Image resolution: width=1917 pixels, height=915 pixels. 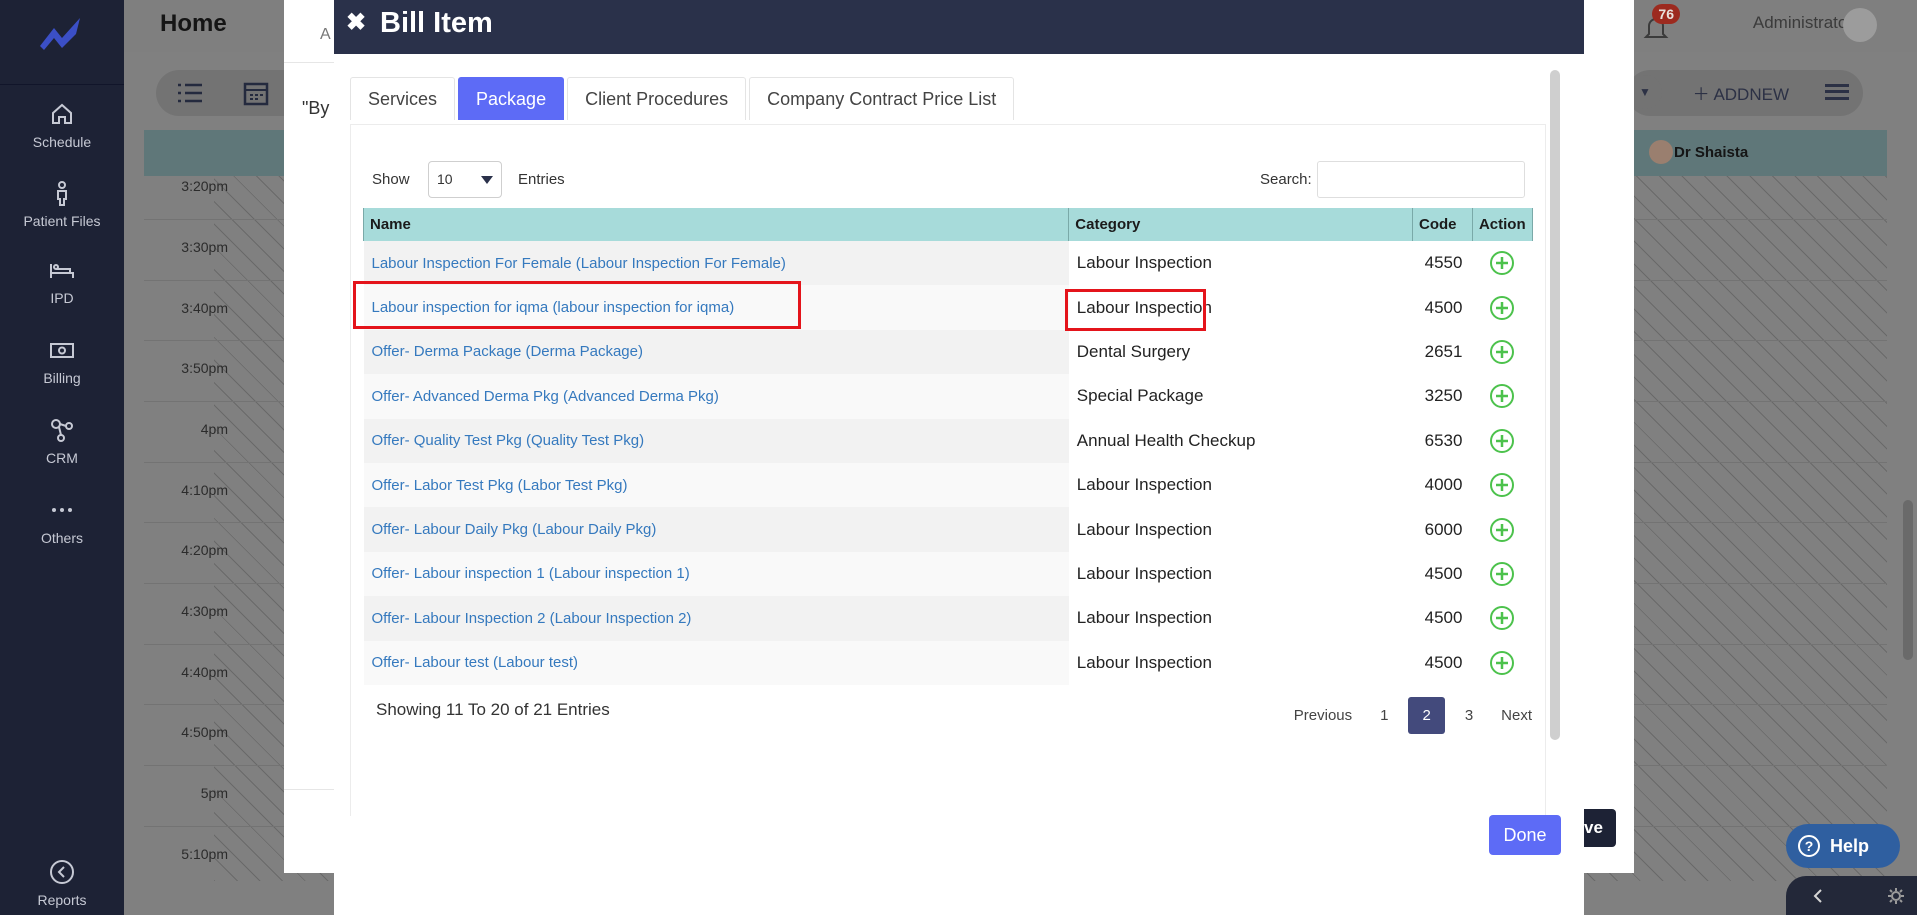 I want to click on sidebar-item-billing: Billing, so click(x=62, y=361).